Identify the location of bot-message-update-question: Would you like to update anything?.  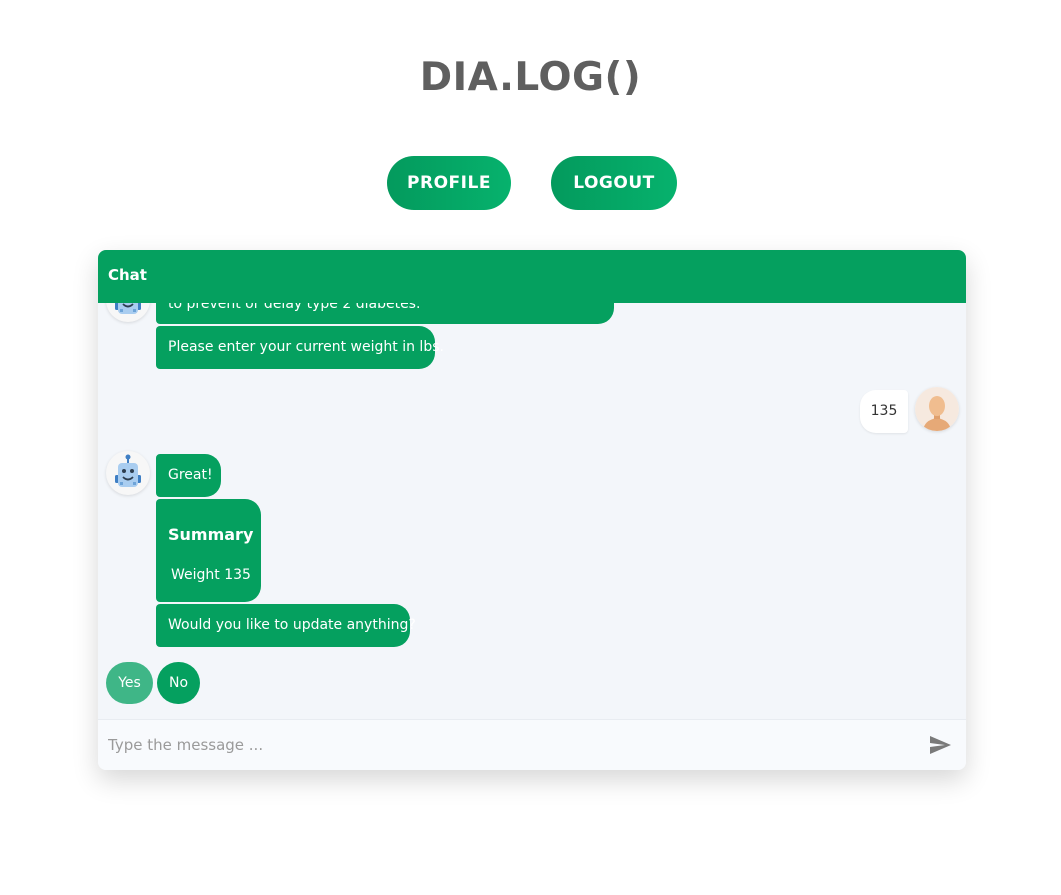
(286, 625).